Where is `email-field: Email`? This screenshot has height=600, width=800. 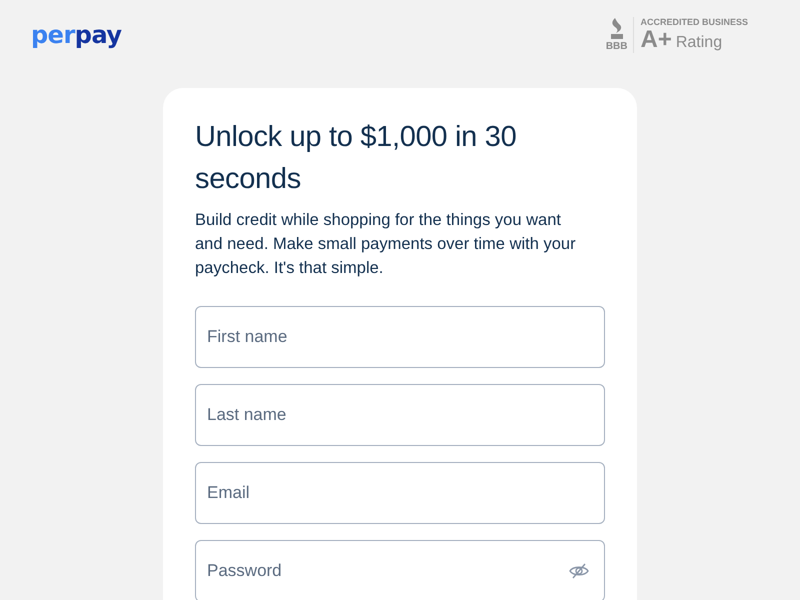
email-field: Email is located at coordinates (400, 493).